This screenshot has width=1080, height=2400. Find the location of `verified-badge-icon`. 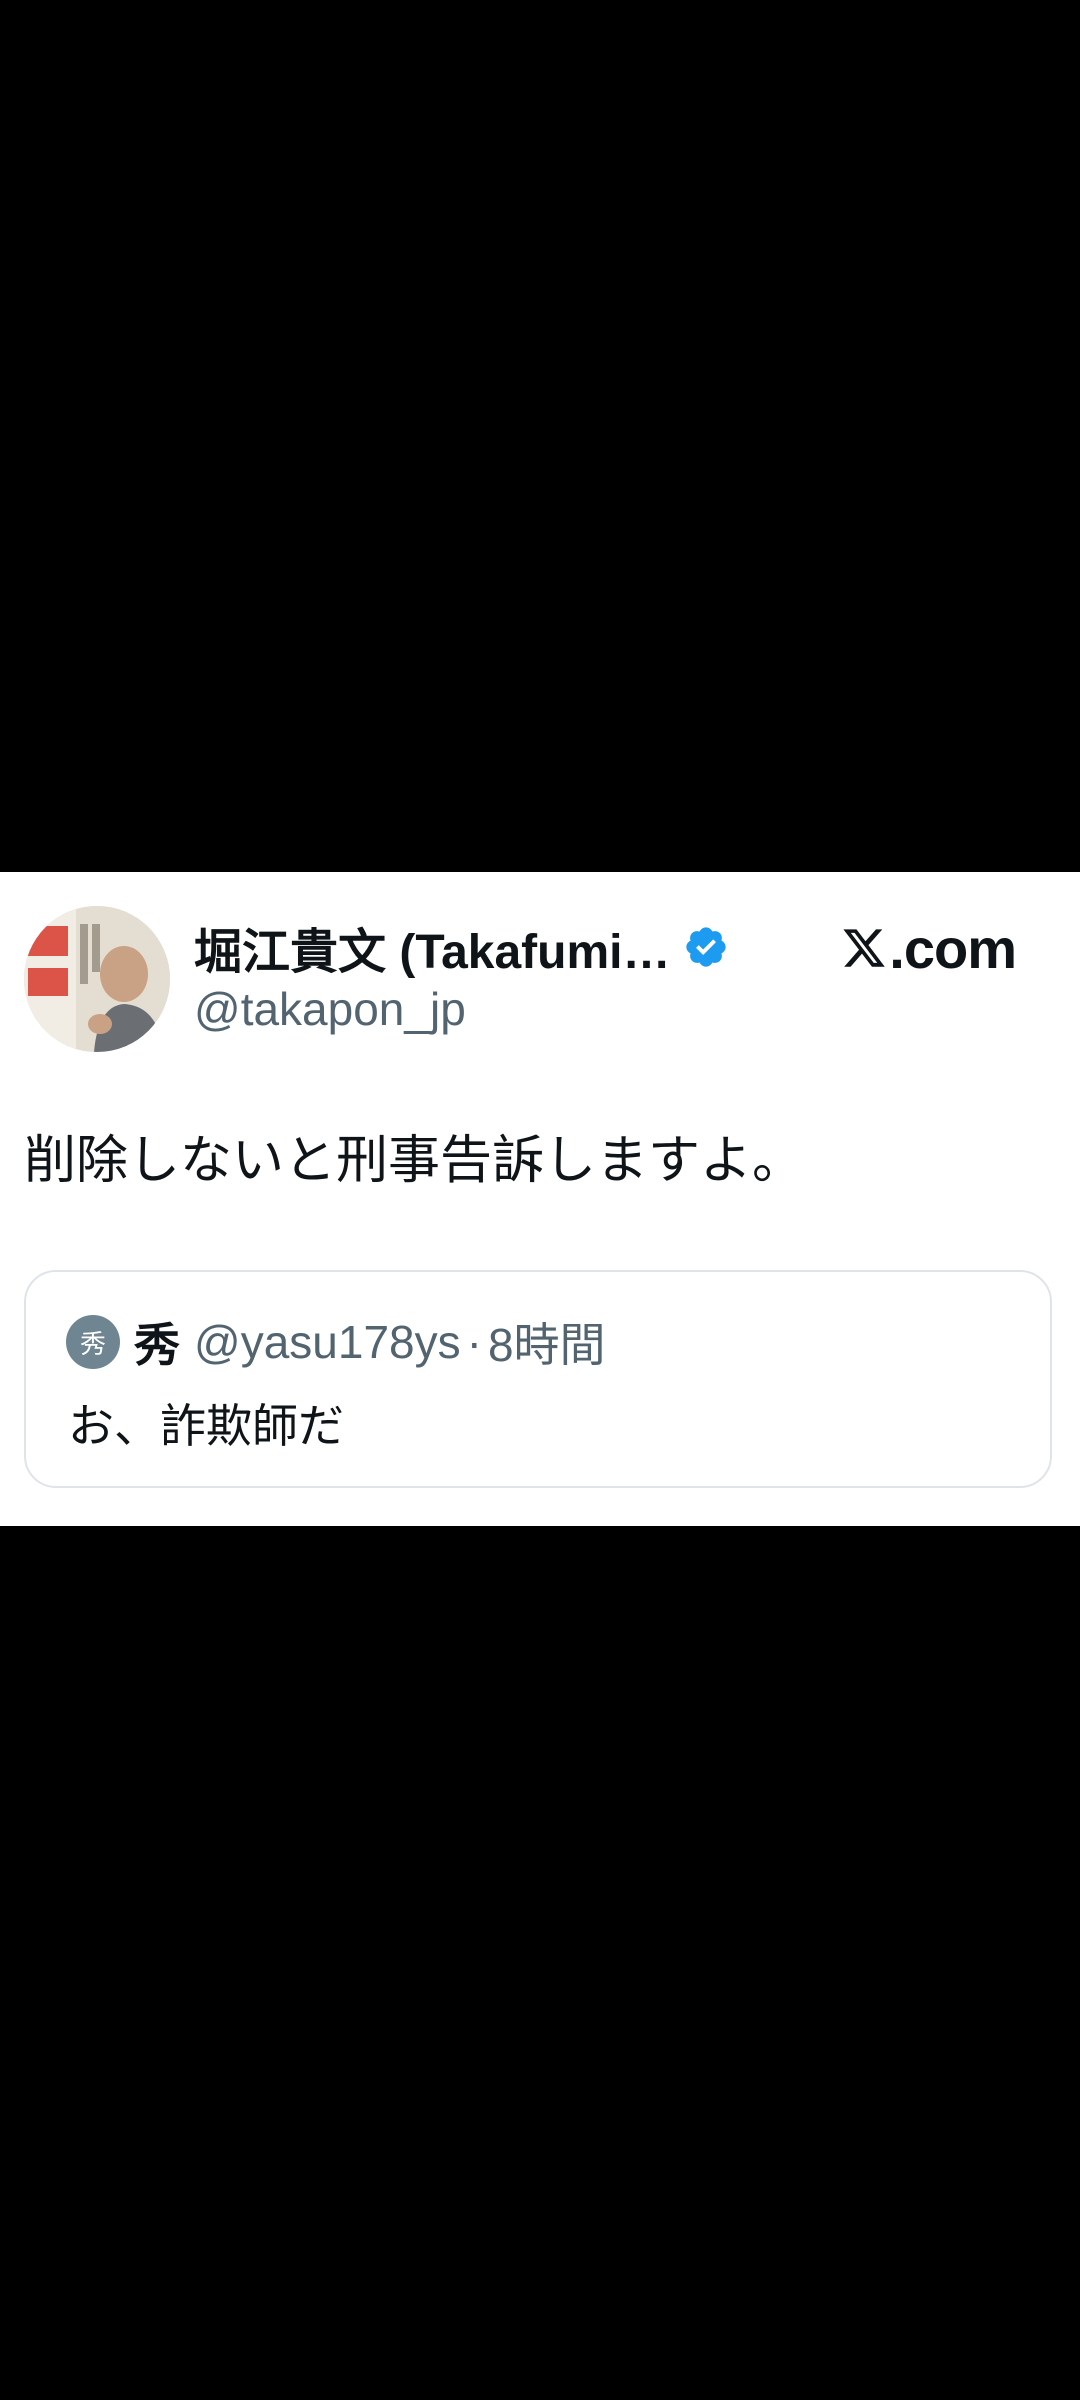

verified-badge-icon is located at coordinates (706, 947).